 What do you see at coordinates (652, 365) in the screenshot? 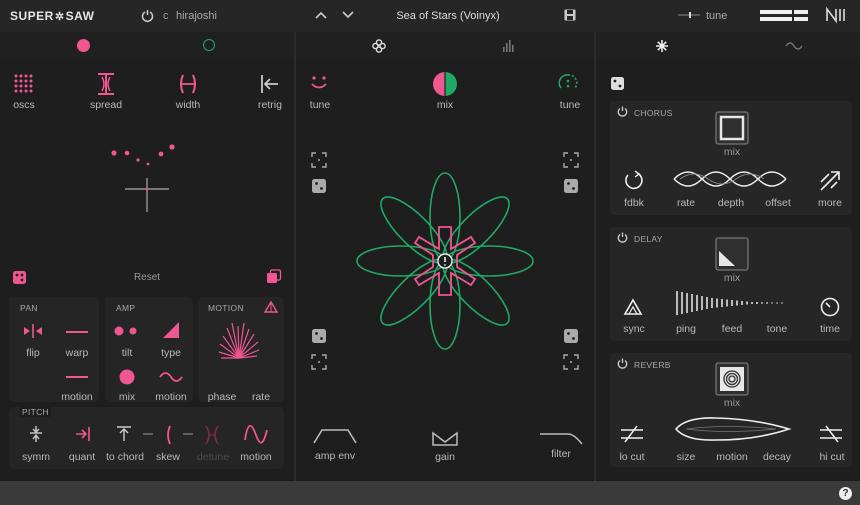
I see `reverb-title: REVERB` at bounding box center [652, 365].